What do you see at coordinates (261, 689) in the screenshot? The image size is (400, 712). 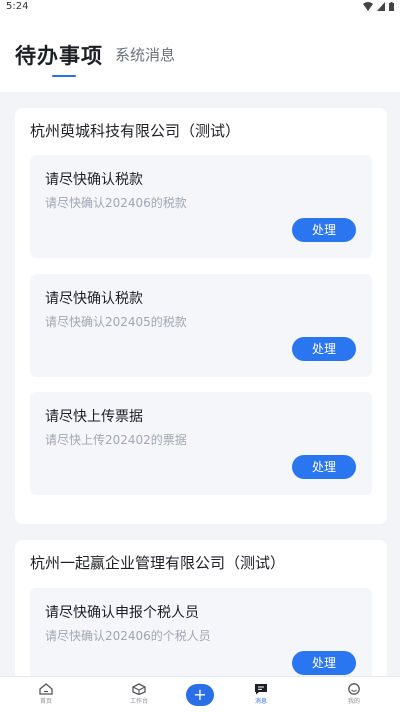 I see `message-icon` at bounding box center [261, 689].